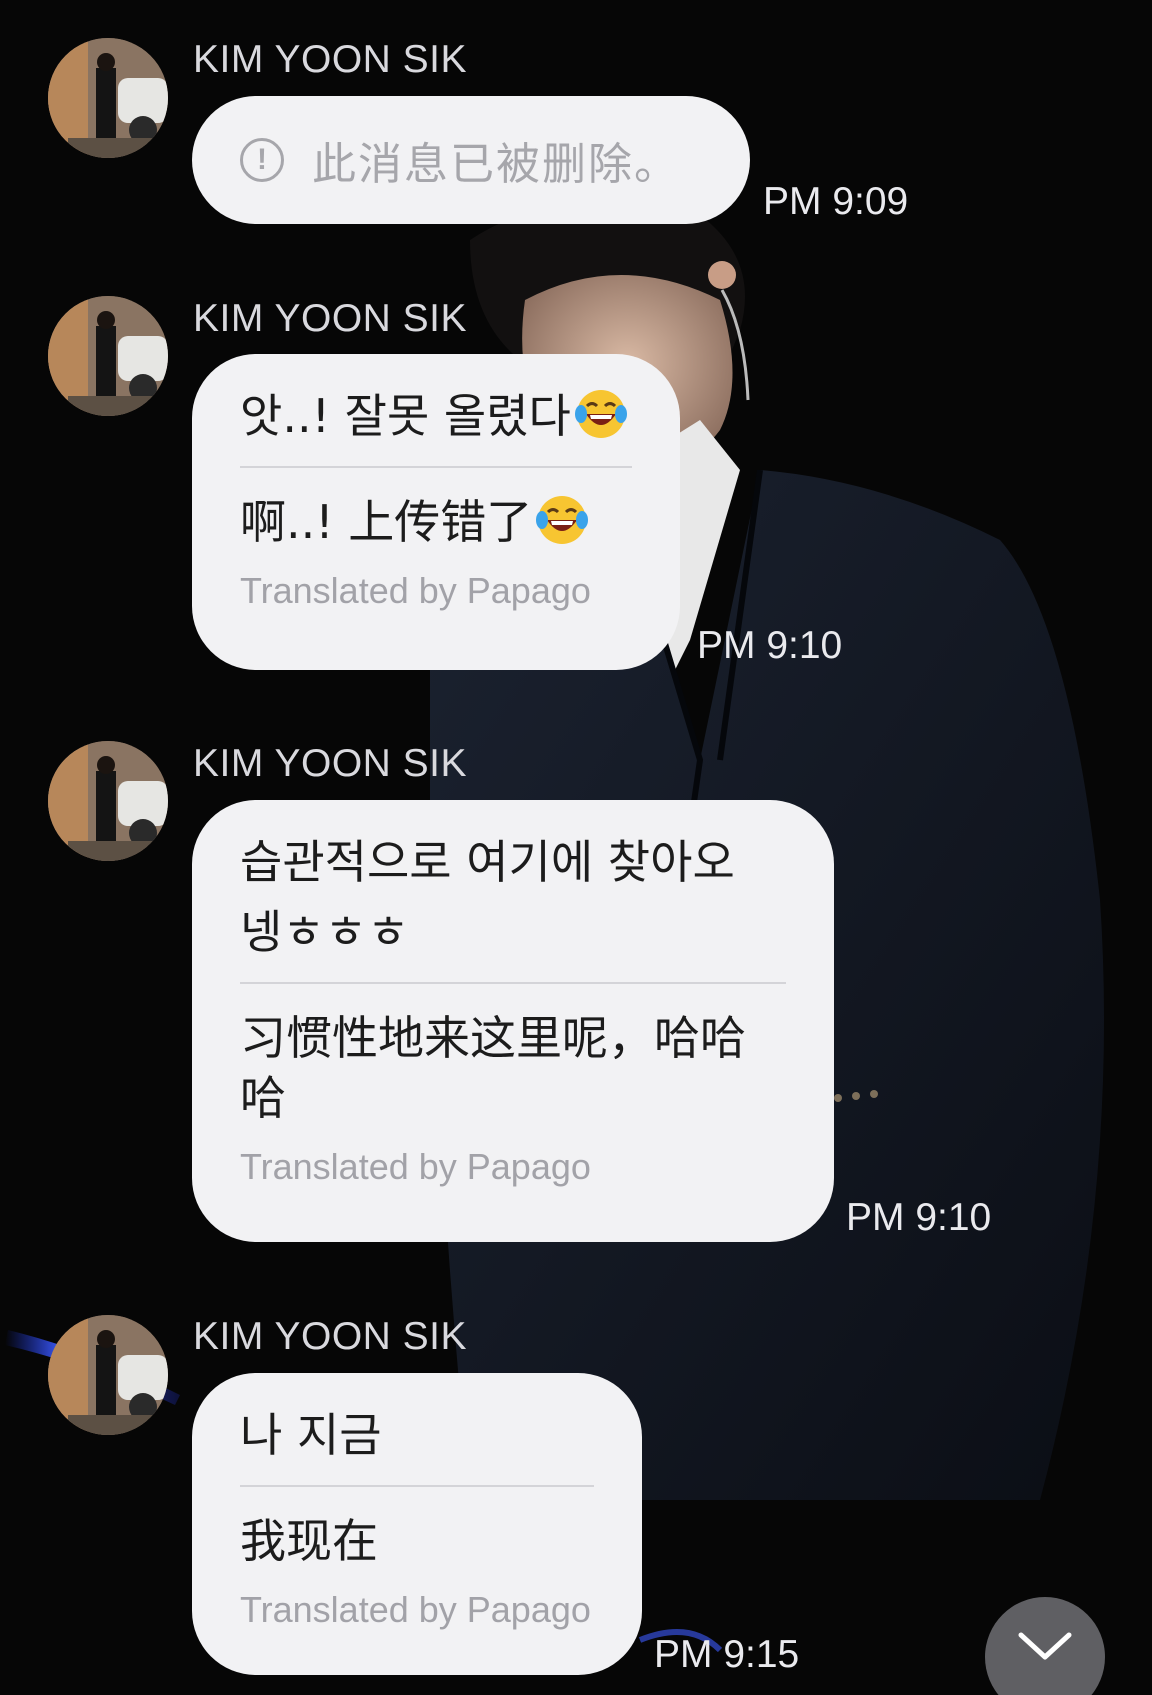 The height and width of the screenshot is (1695, 1152). I want to click on message-bubble-deleted: ! 此消息已被删除。, so click(471, 160).